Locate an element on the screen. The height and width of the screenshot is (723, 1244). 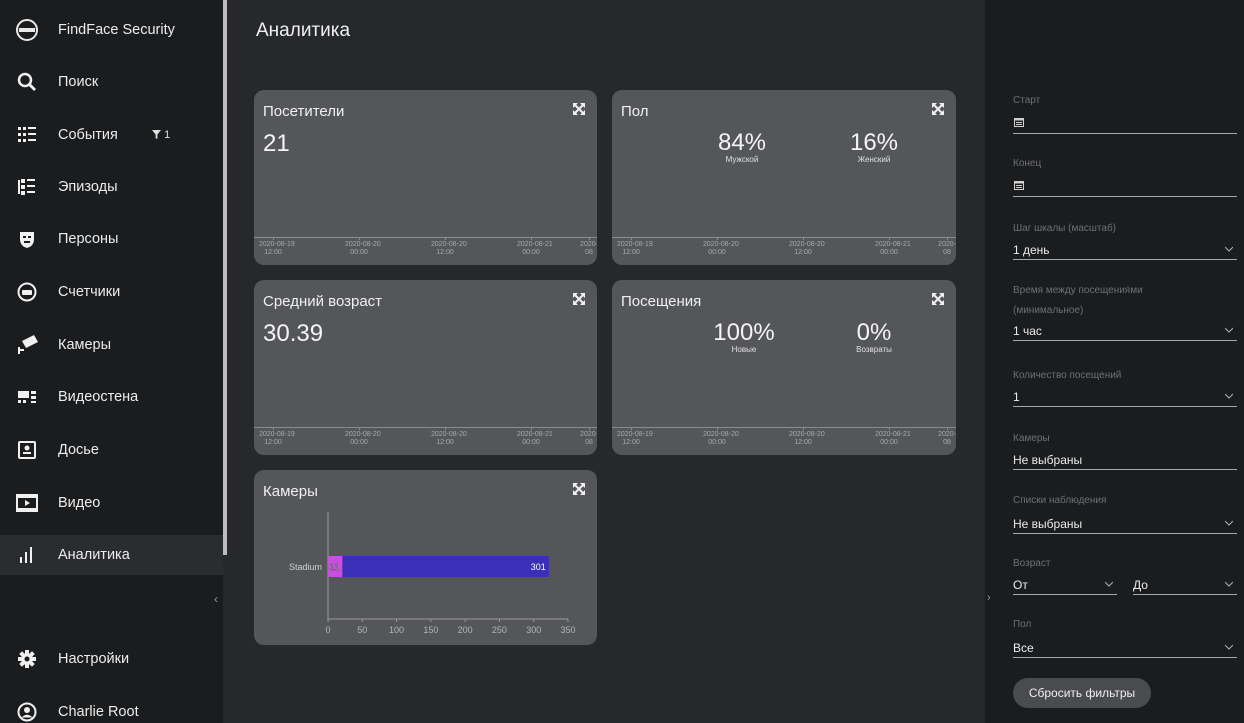
brand: FindFace Security is located at coordinates (111, 30).